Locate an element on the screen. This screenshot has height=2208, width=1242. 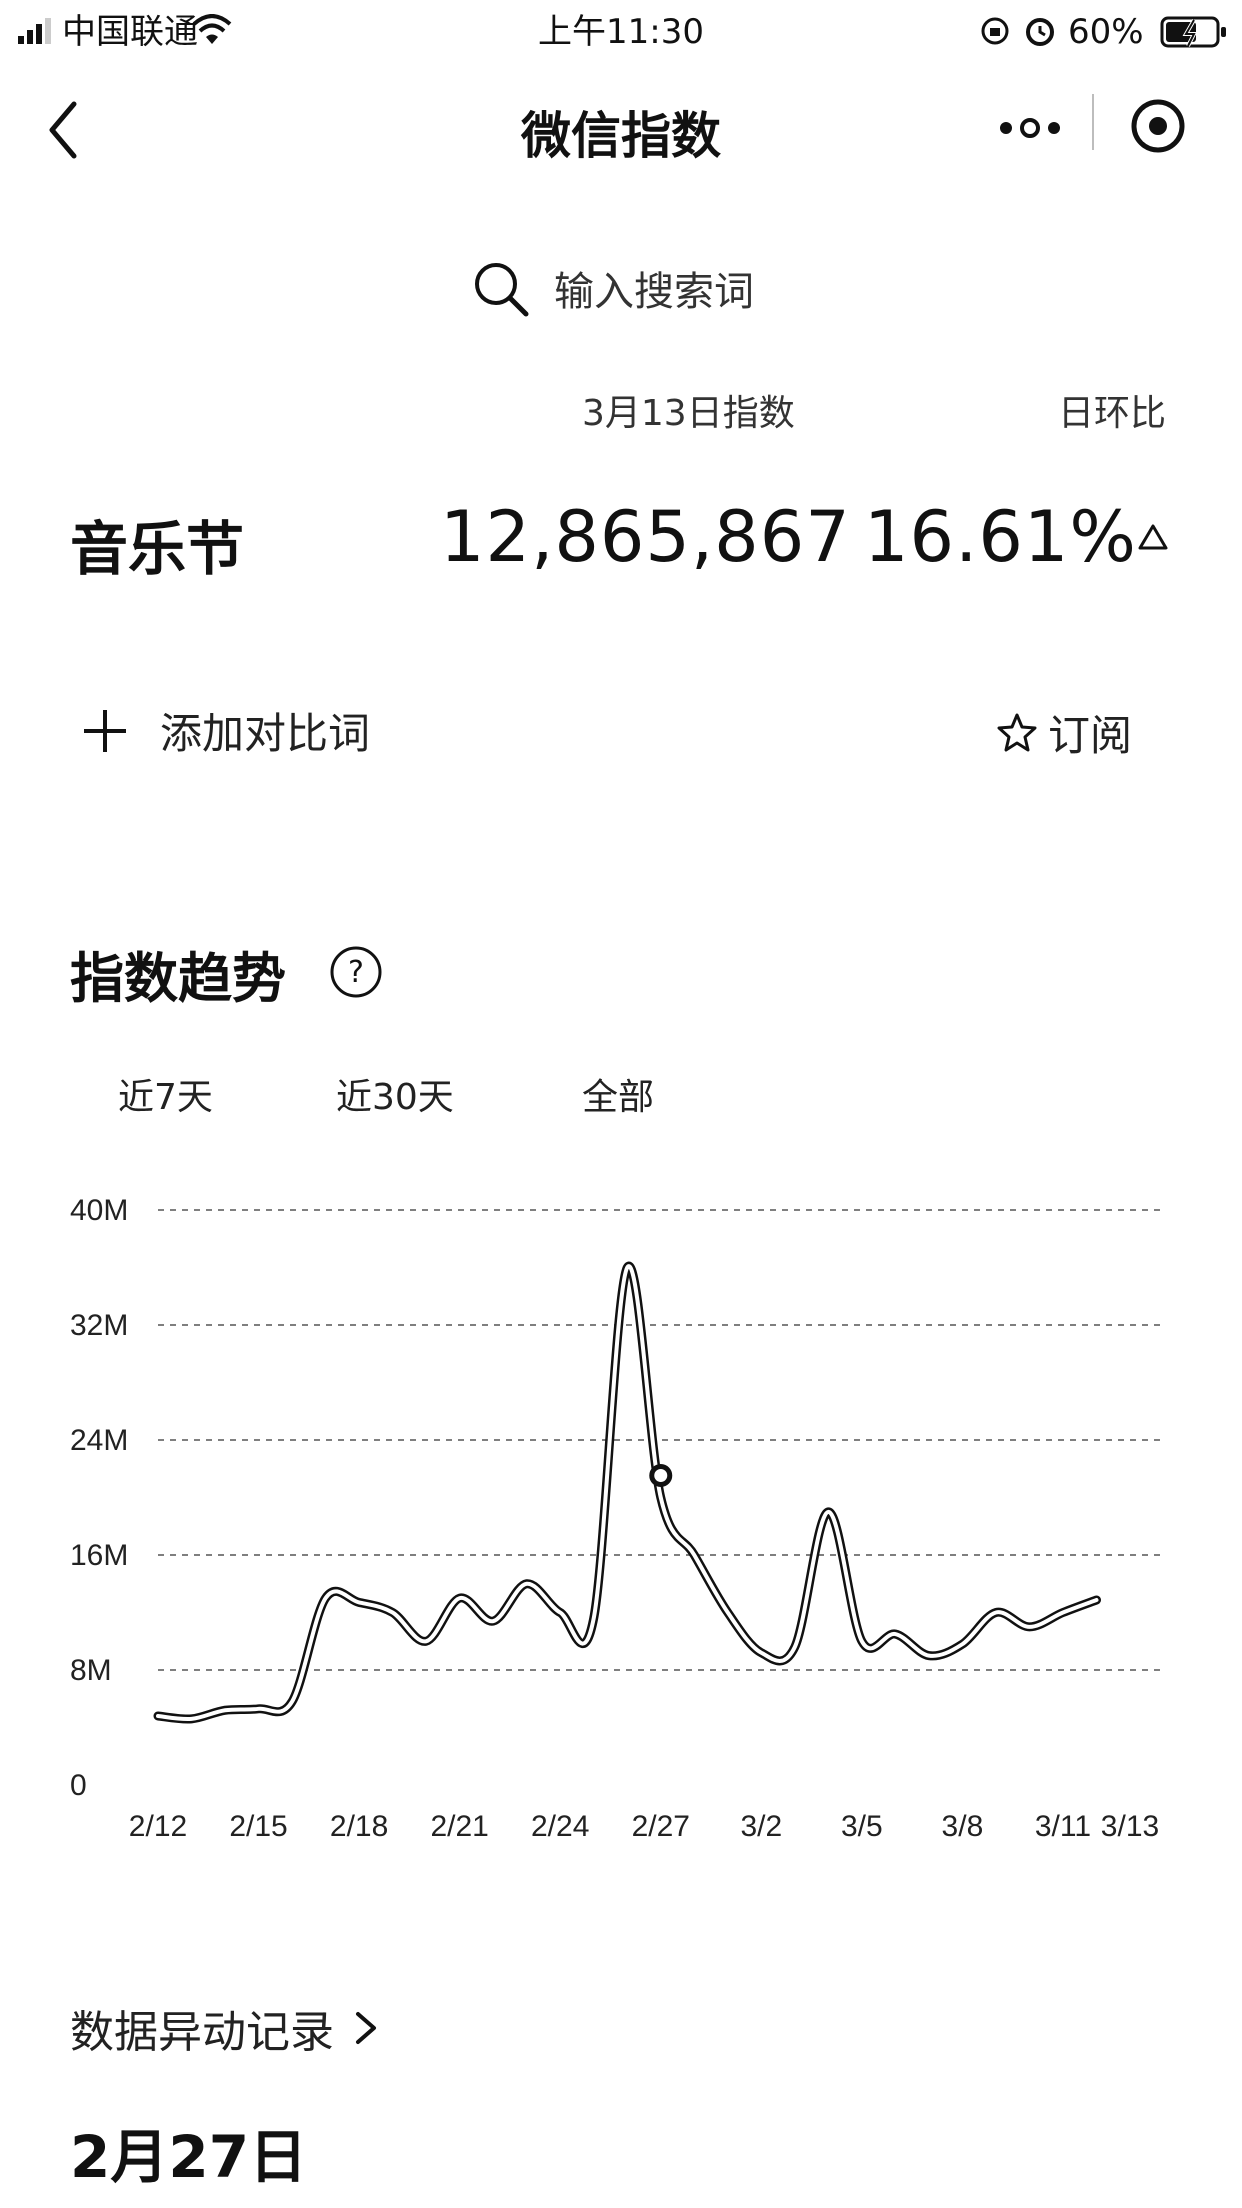
star-icon is located at coordinates (1017, 732).